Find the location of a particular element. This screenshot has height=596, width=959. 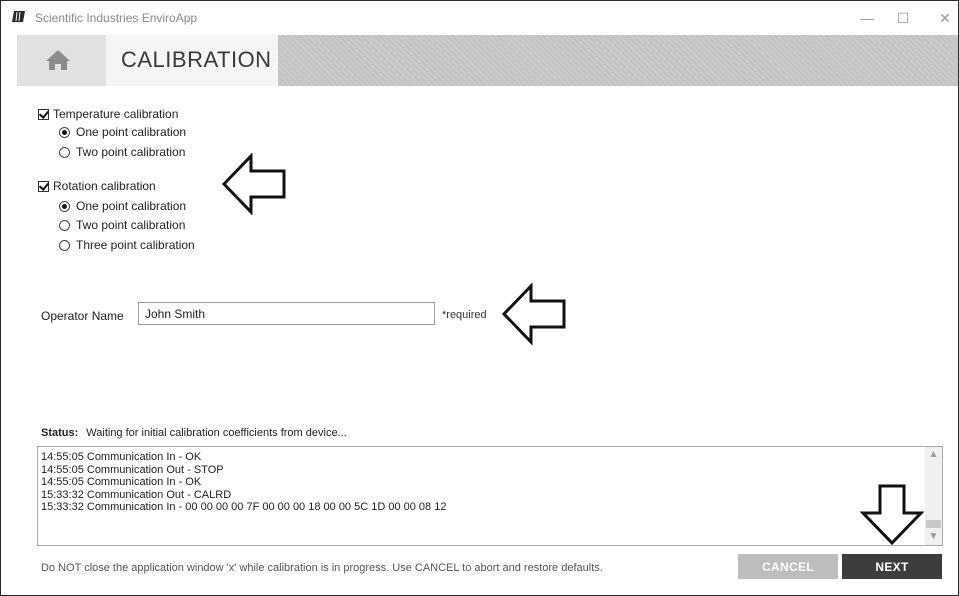

status-label: Status: is located at coordinates (60, 433).